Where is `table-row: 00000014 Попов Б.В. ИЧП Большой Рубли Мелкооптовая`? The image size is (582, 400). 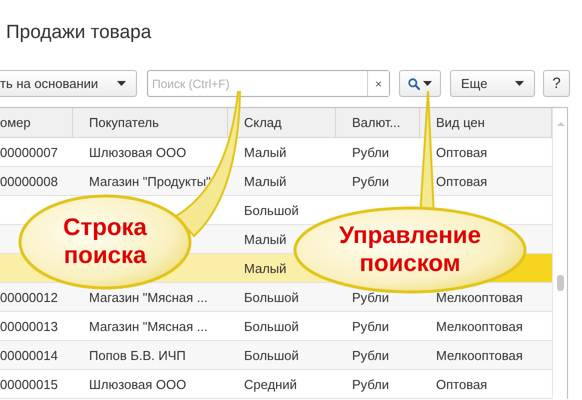 table-row: 00000014 Попов Б.В. ИЧП Большой Рубли Мелкооптовая is located at coordinates (276, 355).